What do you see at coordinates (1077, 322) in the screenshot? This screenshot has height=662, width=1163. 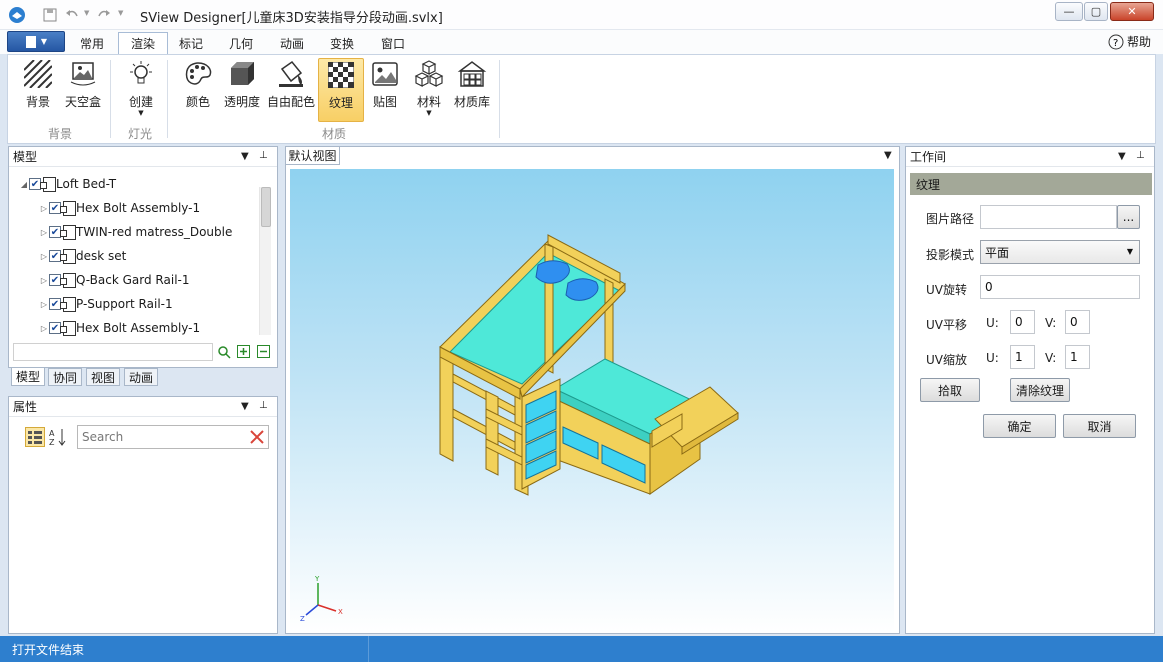 I see `translate-v-input: 0` at bounding box center [1077, 322].